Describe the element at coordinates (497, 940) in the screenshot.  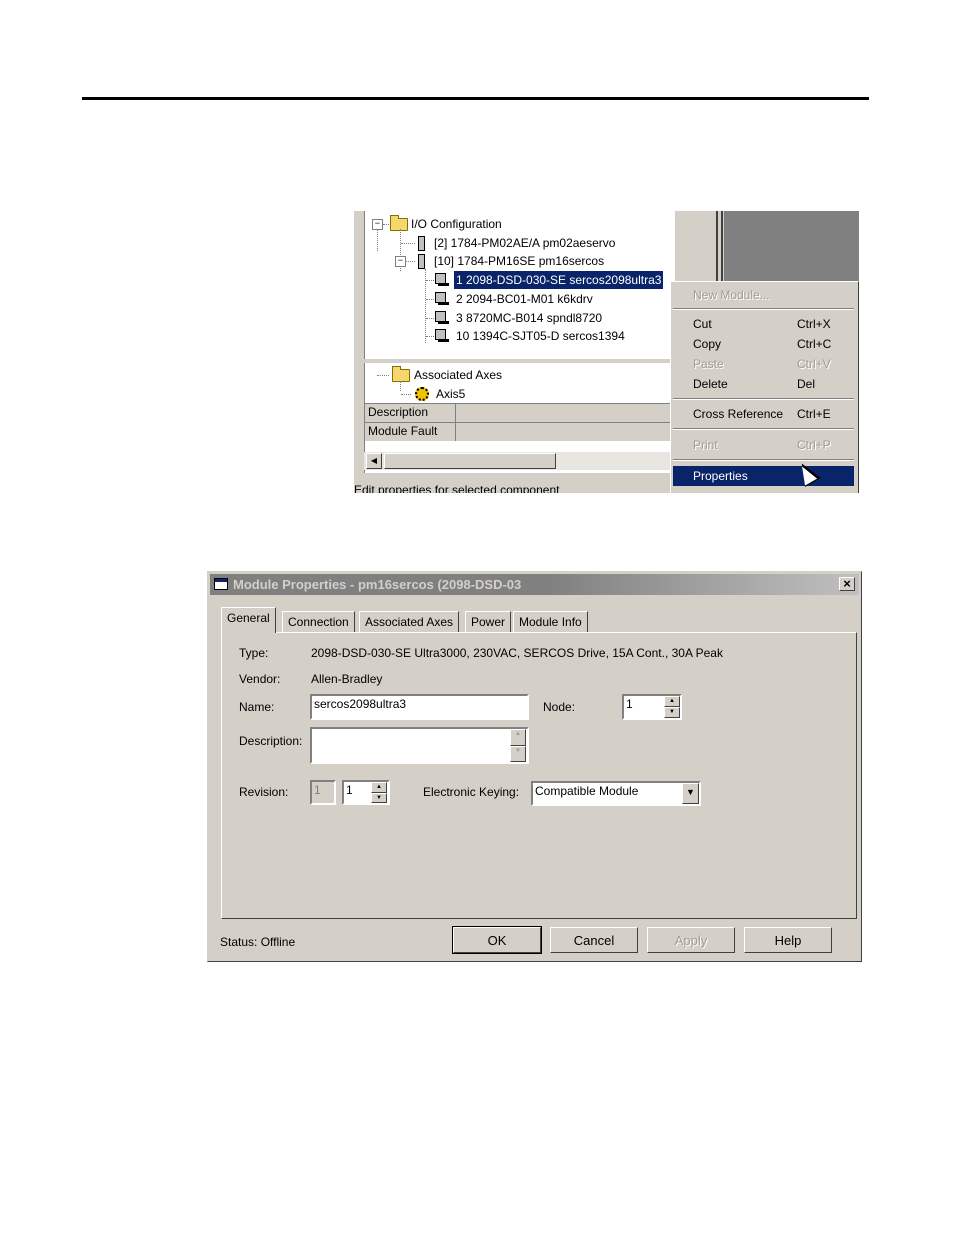
I see `ok-button: OK` at that location.